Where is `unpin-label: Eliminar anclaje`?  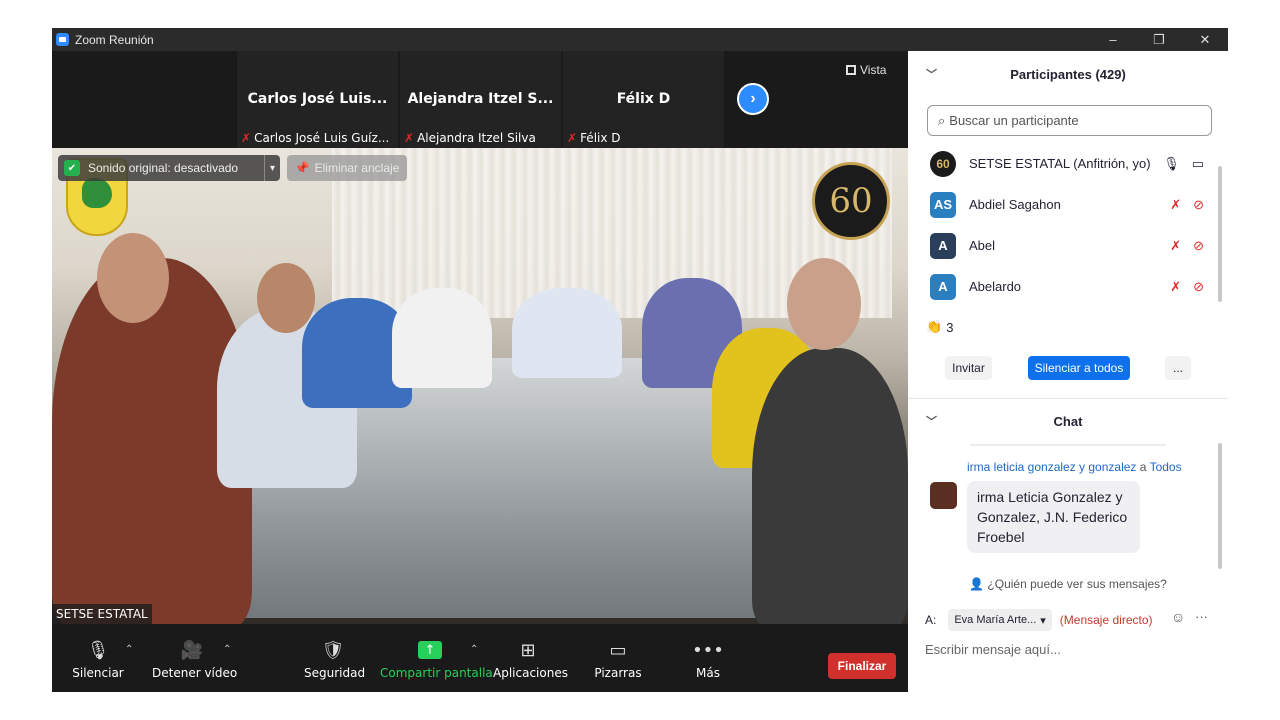
unpin-label: Eliminar anclaje is located at coordinates (357, 168).